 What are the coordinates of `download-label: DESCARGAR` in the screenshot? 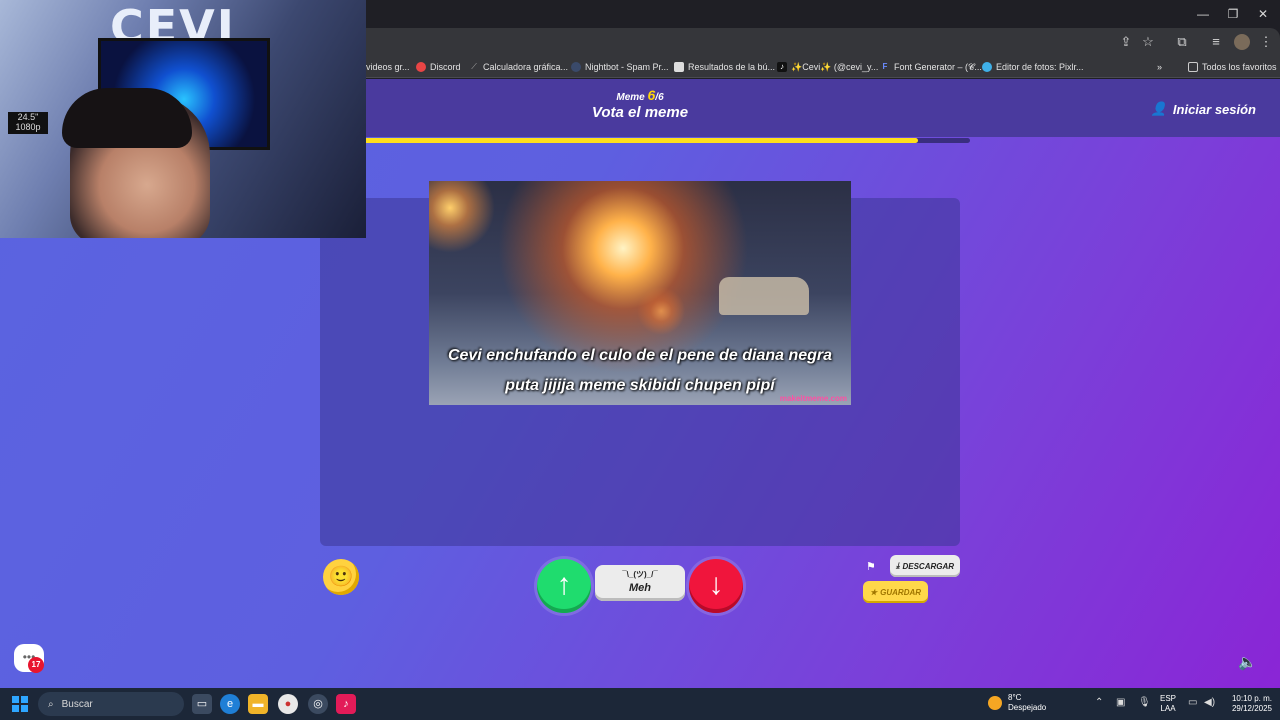 It's located at (928, 566).